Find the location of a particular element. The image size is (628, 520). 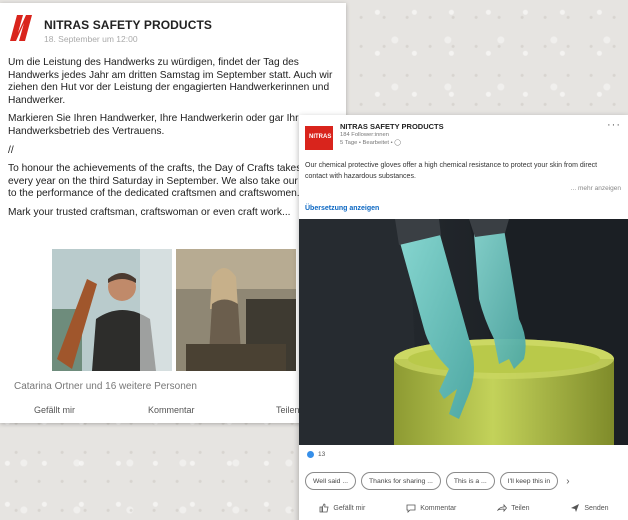

craftsman-photo is located at coordinates (112, 310).